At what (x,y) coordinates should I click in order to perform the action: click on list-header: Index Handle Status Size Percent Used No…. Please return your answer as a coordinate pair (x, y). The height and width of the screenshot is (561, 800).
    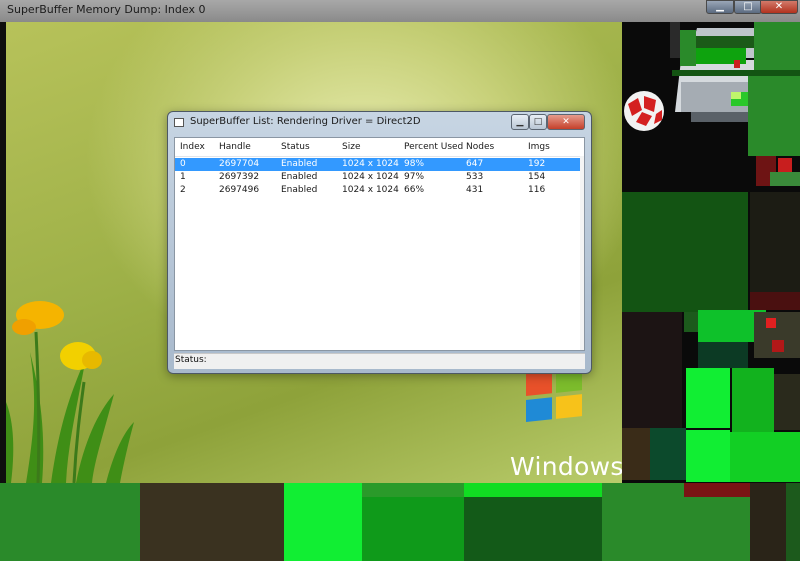
    Looking at the image, I should click on (379, 147).